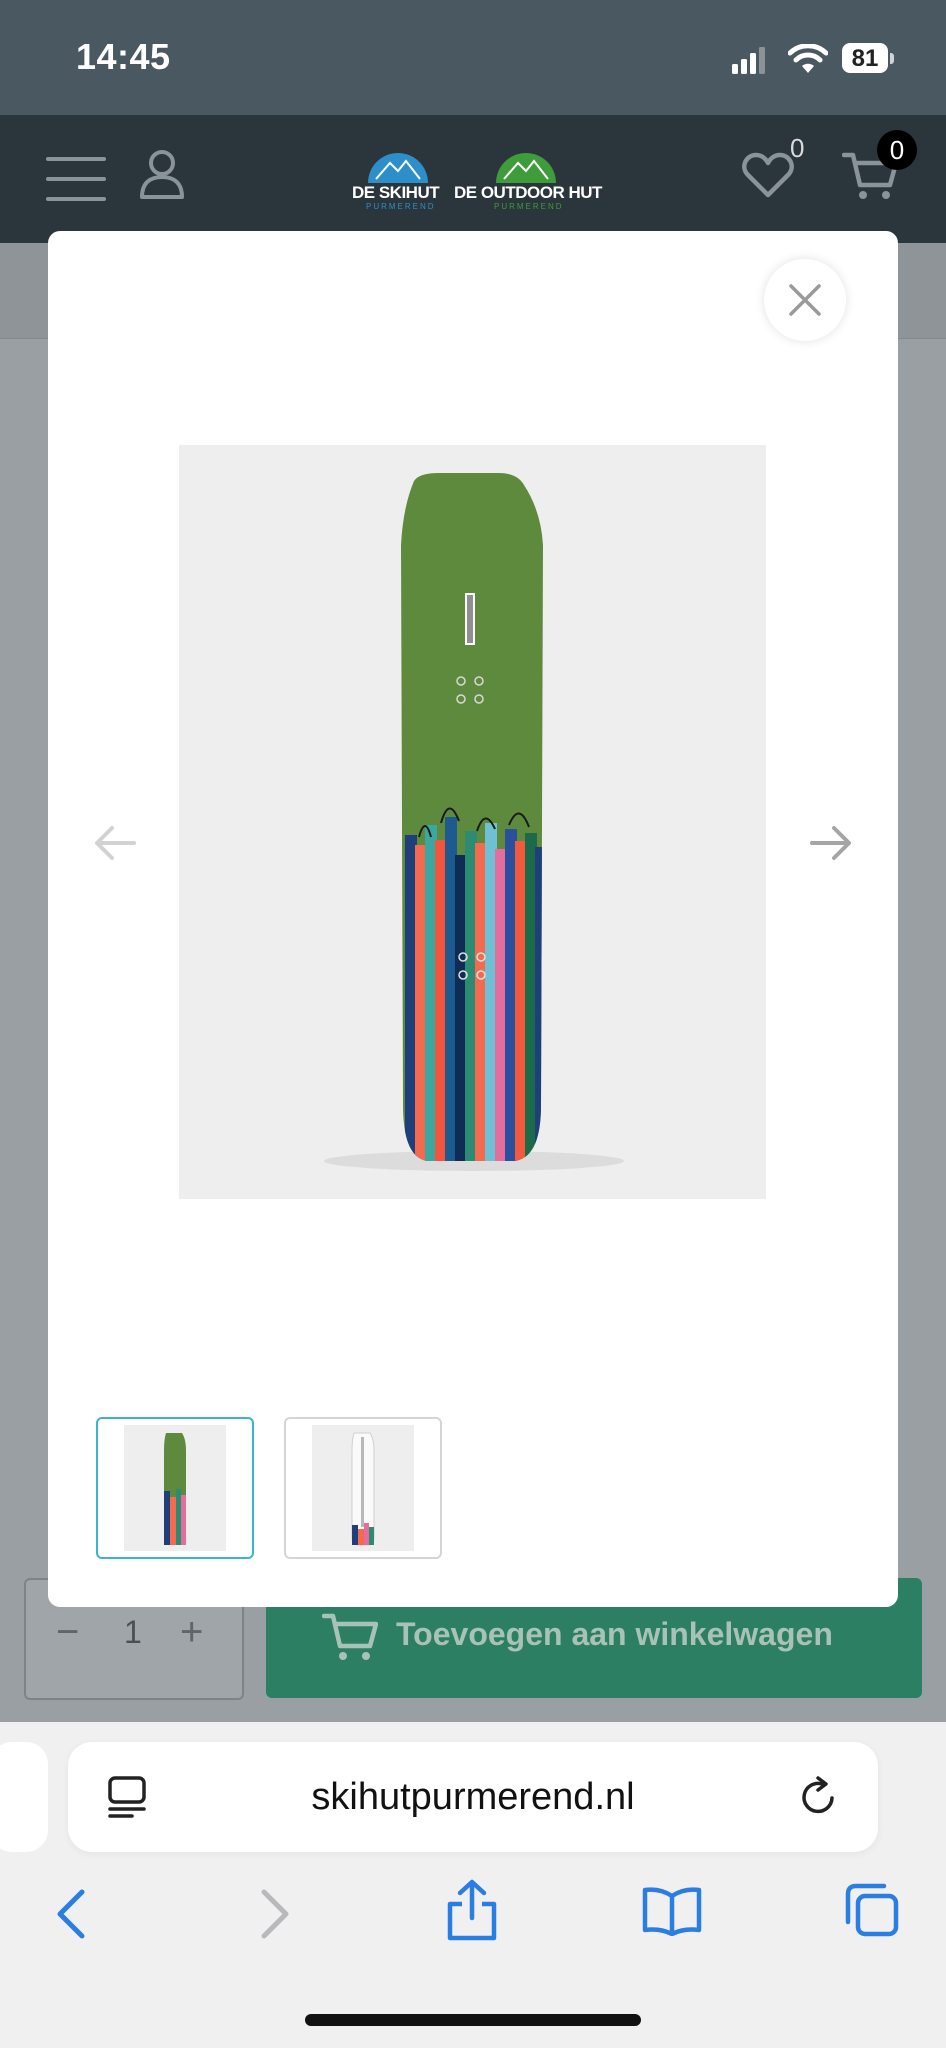  What do you see at coordinates (396, 192) in the screenshot?
I see `logo-skihut-text: DE SKIHUT` at bounding box center [396, 192].